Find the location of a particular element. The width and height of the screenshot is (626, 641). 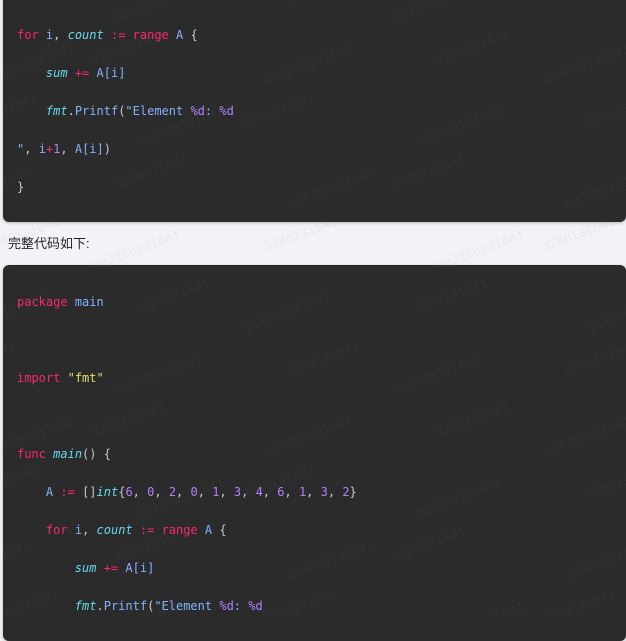

code-token: 6 is located at coordinates (129, 492).